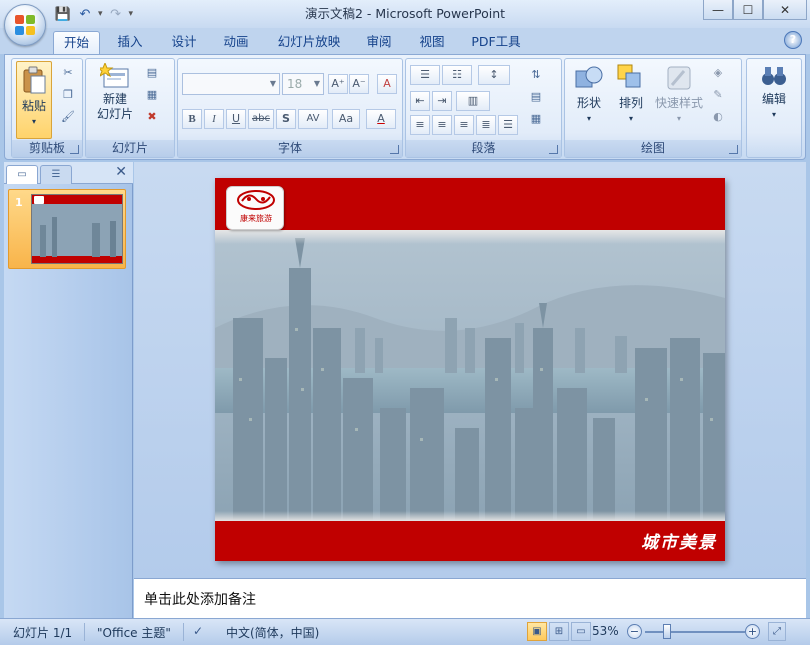  What do you see at coordinates (183, 632) in the screenshot?
I see `status-separator` at bounding box center [183, 632].